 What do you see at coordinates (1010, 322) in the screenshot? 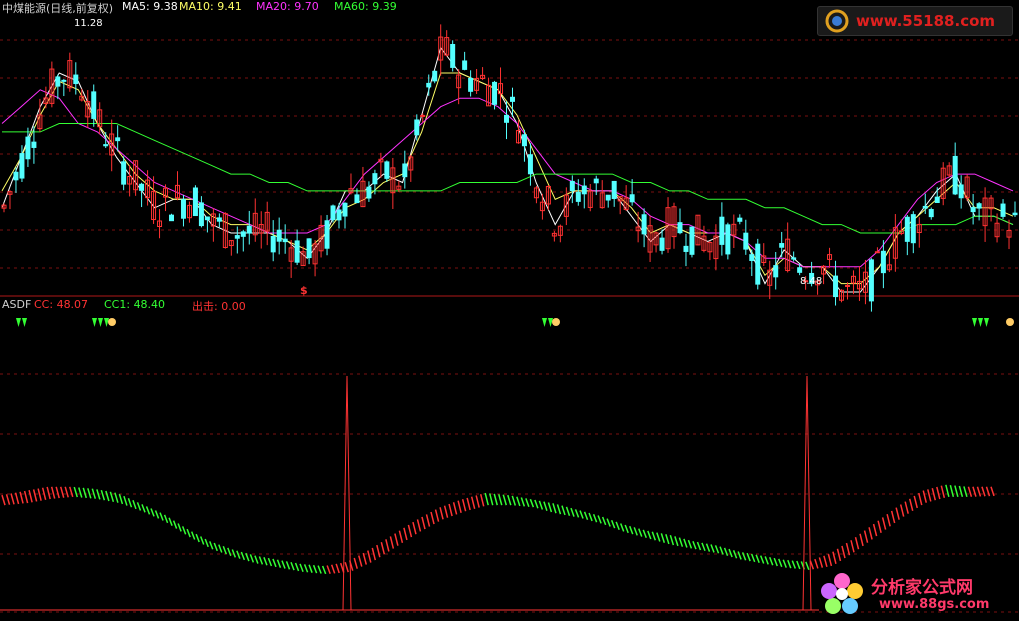
I see `runner-signal-icon` at bounding box center [1010, 322].